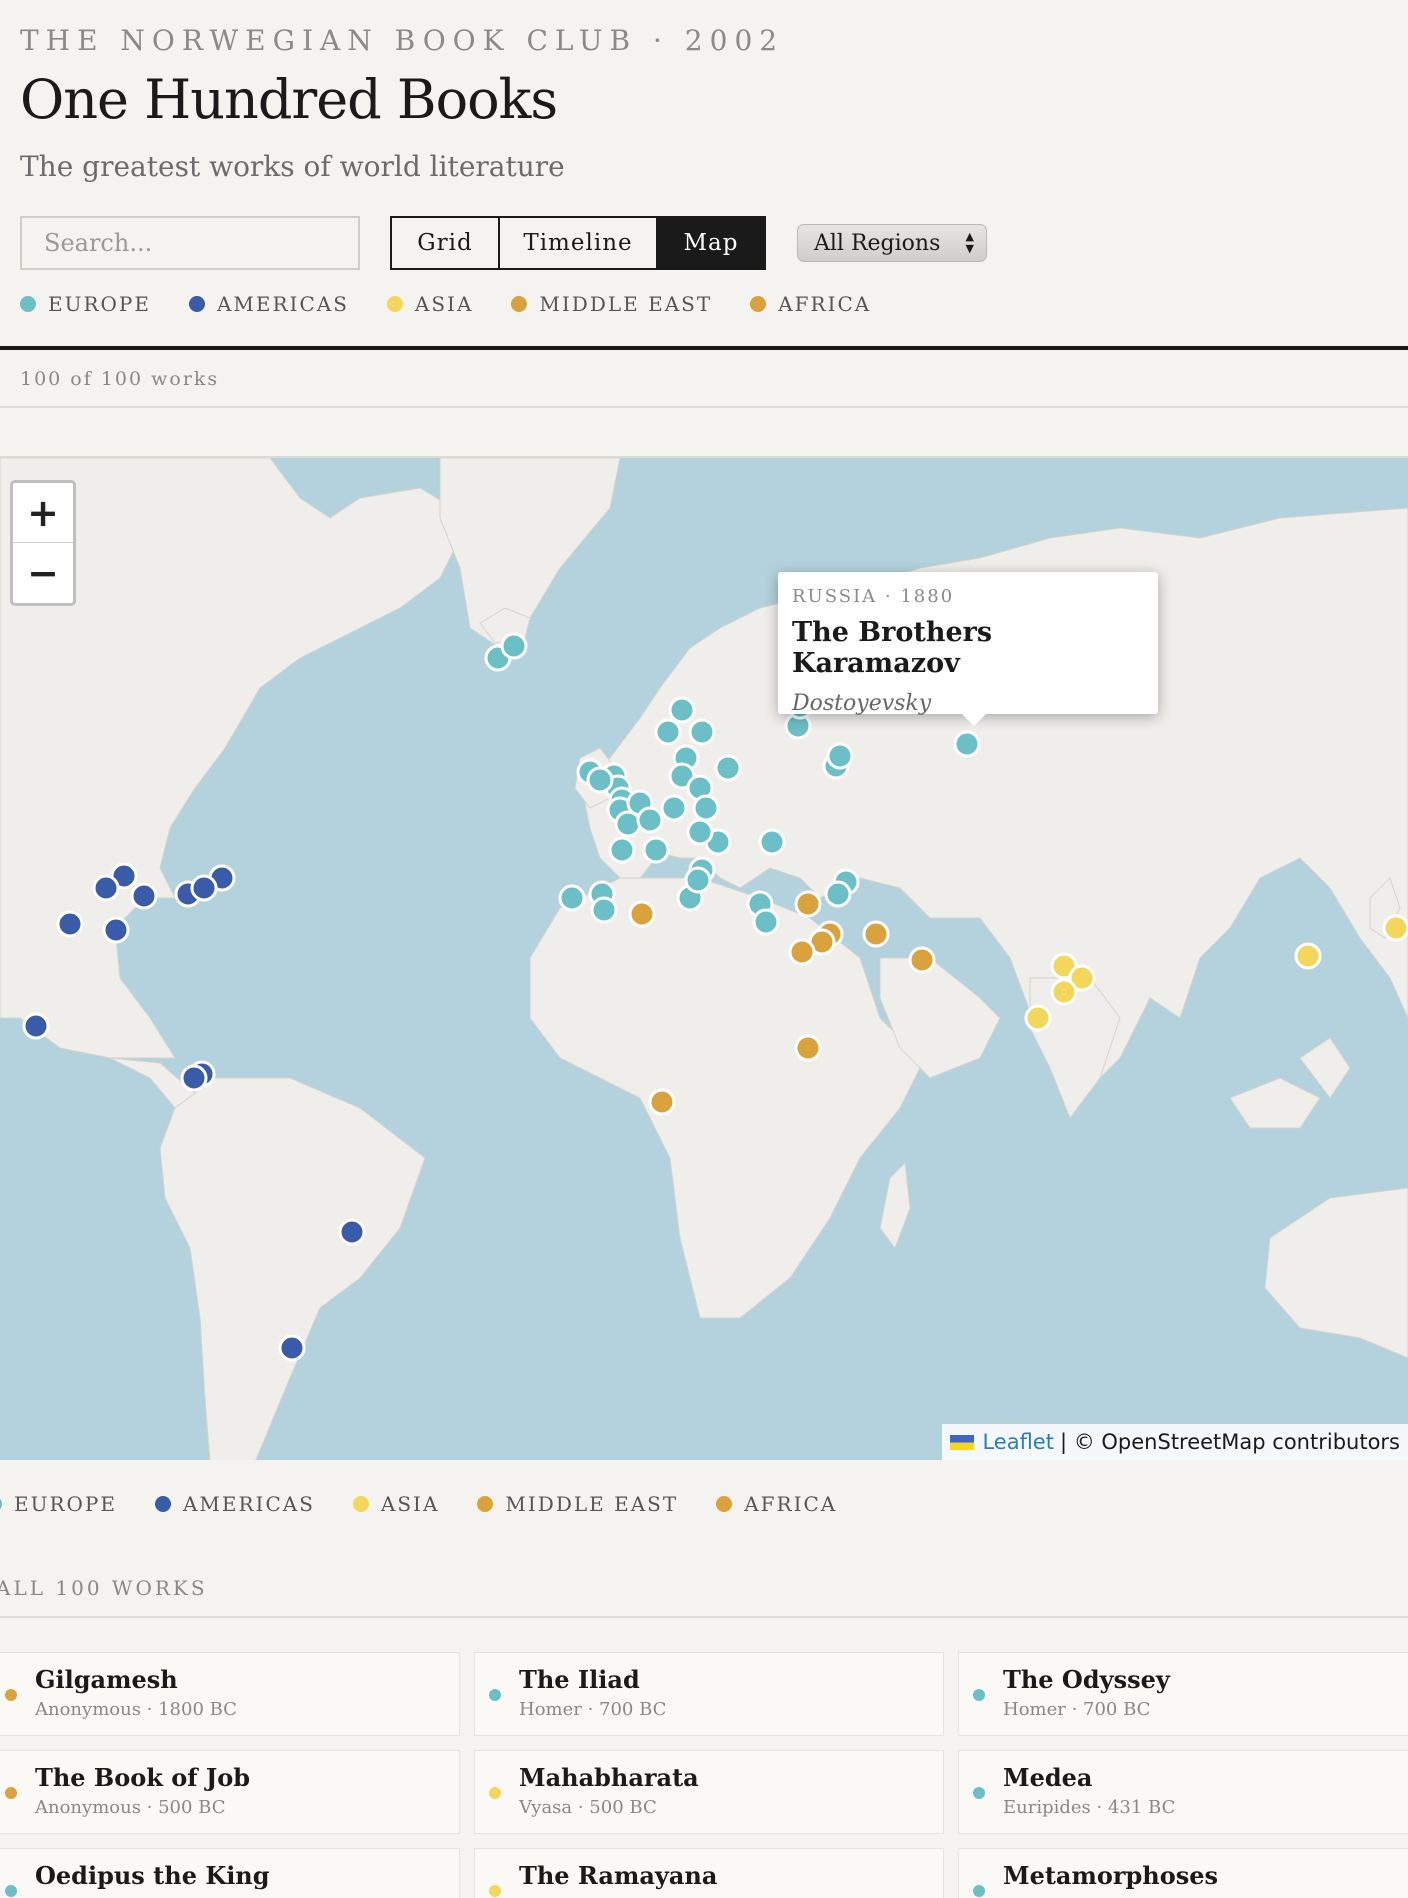 This screenshot has width=1408, height=1898. I want to click on work-title: Gilgamesh, so click(106, 1679).